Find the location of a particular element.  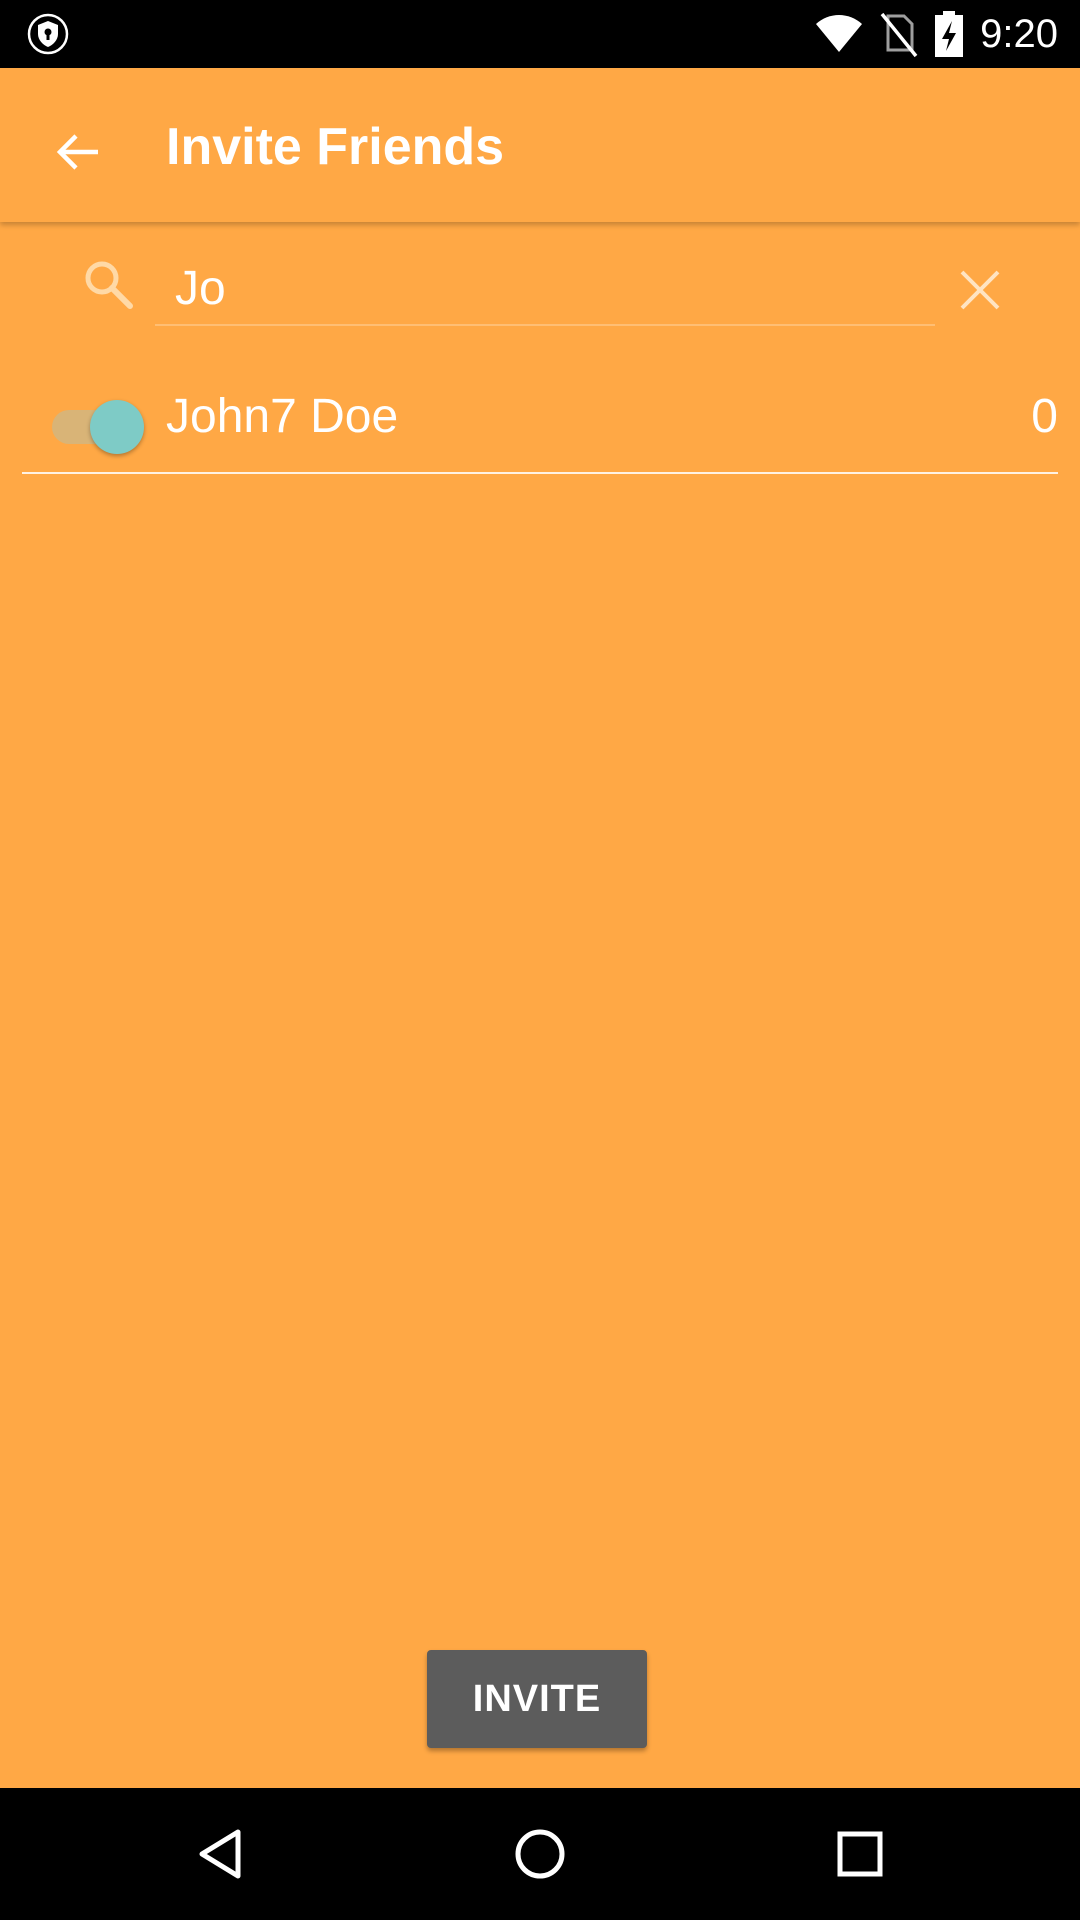

status-time: 9:20 is located at coordinates (1019, 33).